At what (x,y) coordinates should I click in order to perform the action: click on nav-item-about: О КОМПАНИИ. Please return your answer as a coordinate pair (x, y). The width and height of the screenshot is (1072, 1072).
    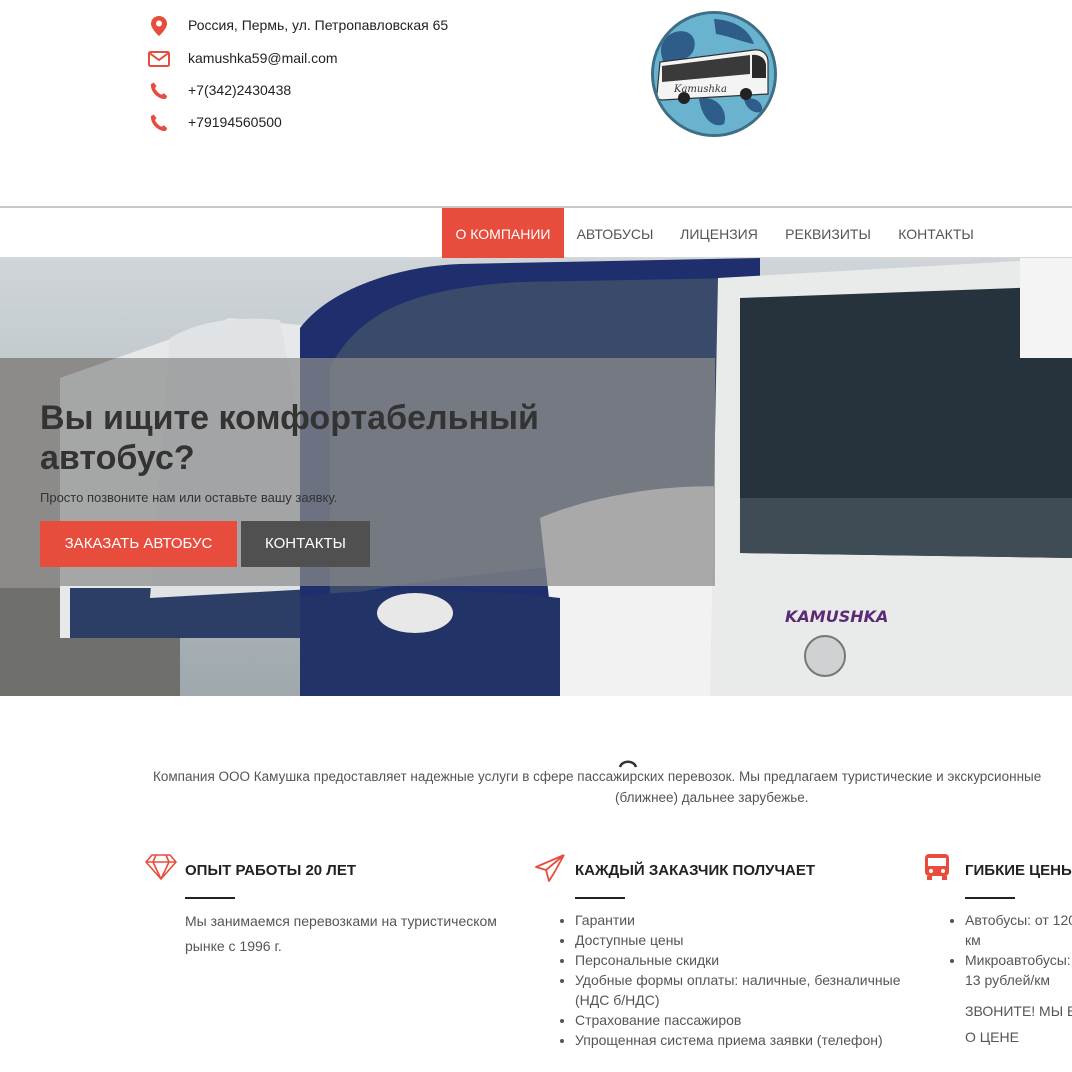
    Looking at the image, I should click on (503, 233).